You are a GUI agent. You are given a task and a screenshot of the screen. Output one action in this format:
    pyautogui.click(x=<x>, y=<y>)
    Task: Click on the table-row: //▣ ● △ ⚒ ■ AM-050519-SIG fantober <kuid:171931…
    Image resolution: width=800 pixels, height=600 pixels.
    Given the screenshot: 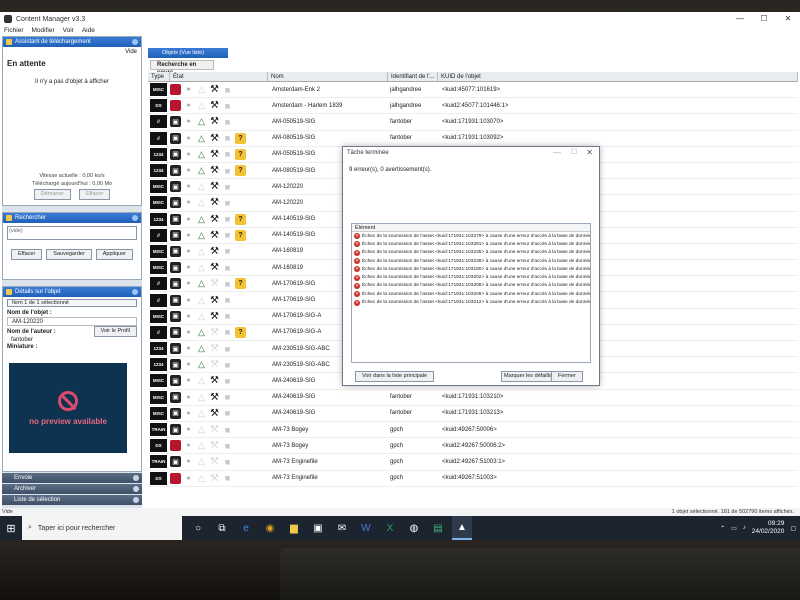 What is the action you would take?
    pyautogui.click(x=473, y=122)
    